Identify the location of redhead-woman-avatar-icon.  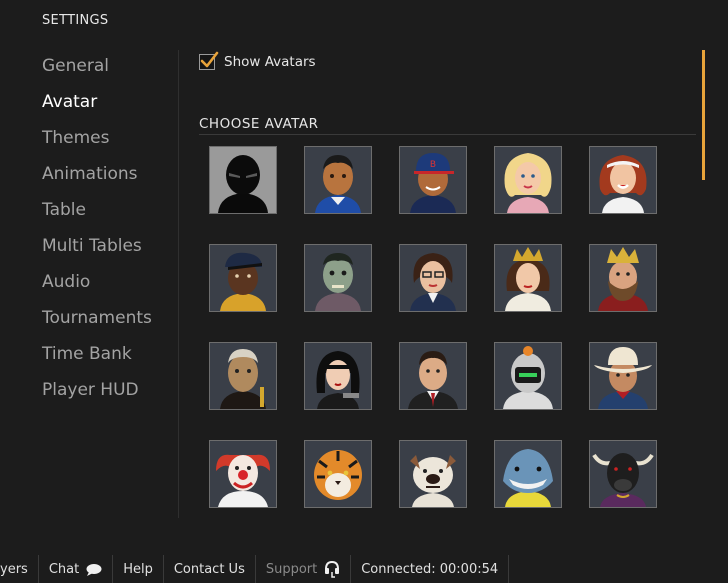
(623, 180).